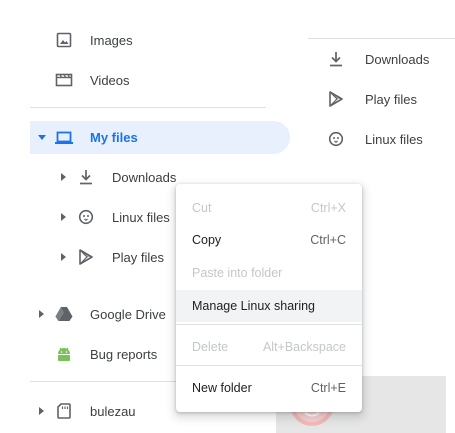  I want to click on laptop-icon, so click(64, 138).